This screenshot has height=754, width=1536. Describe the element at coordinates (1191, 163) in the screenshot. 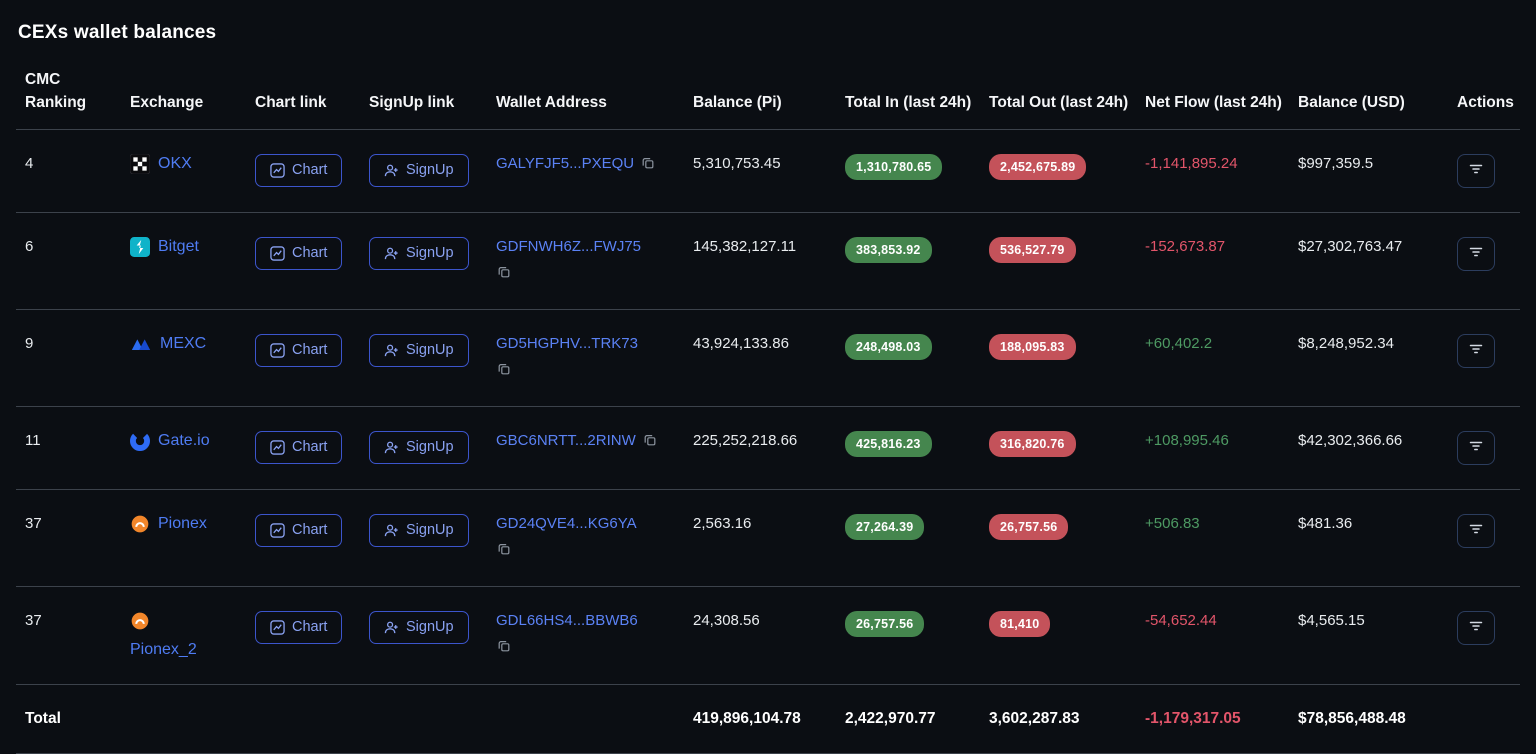

I see `net-flow-value: -1,141,895.24` at that location.